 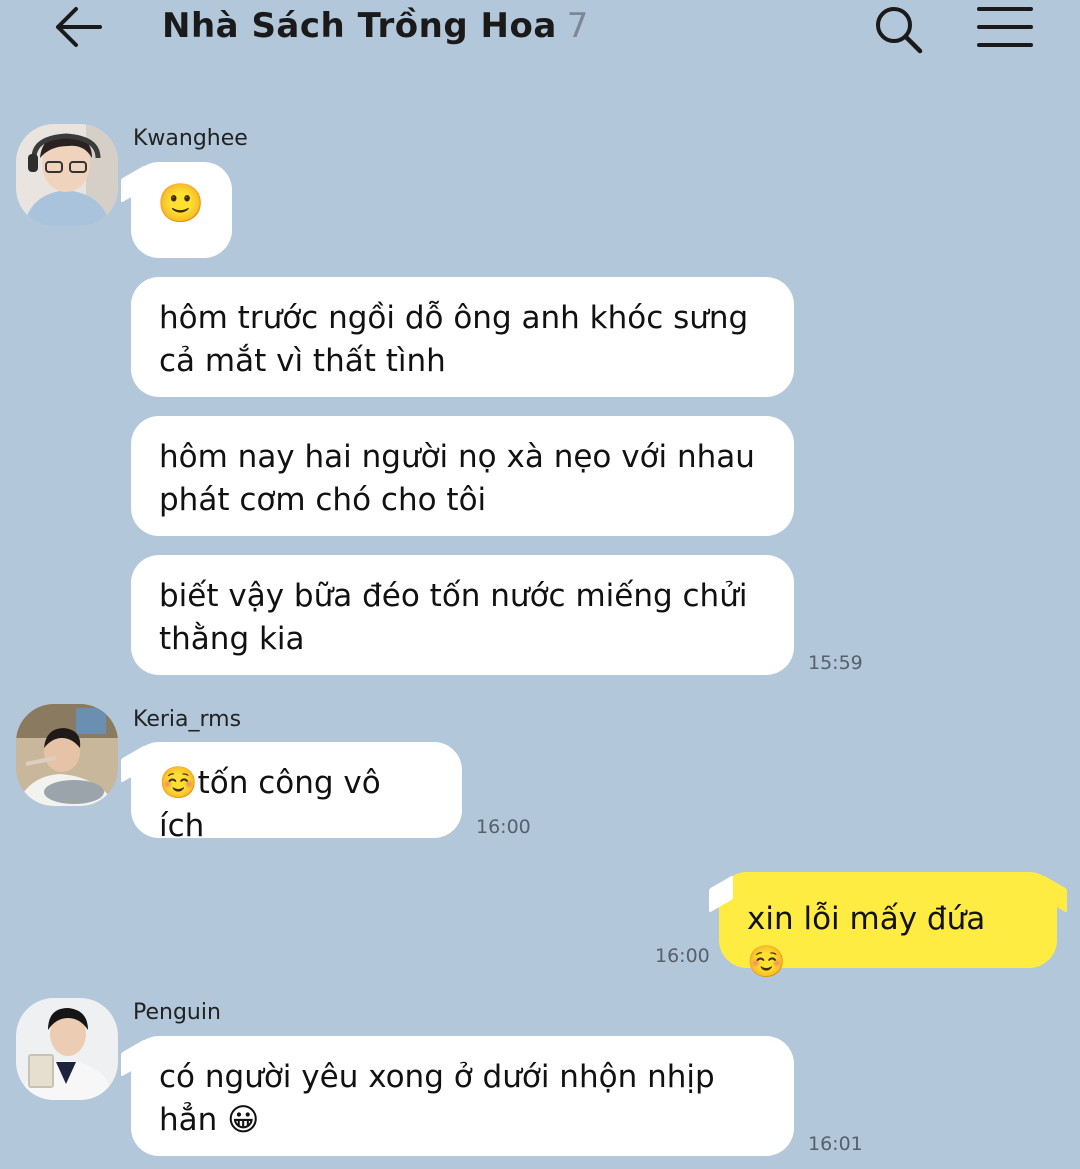 What do you see at coordinates (437, 1098) in the screenshot?
I see `message-text: có người yêu xong ở dưới nhộn nhịp hẳn 😀` at bounding box center [437, 1098].